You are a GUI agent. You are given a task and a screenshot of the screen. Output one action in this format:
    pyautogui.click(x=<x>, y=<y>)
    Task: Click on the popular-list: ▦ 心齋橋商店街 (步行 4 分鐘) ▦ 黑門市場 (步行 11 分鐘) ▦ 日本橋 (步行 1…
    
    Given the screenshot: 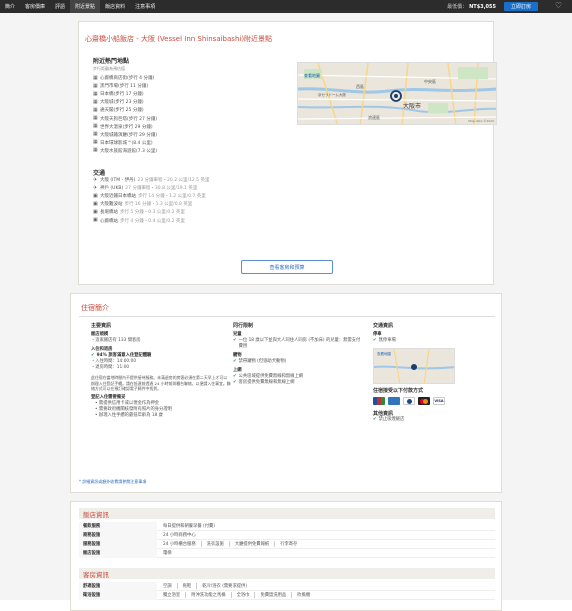 What is the action you would take?
    pyautogui.click(x=193, y=114)
    